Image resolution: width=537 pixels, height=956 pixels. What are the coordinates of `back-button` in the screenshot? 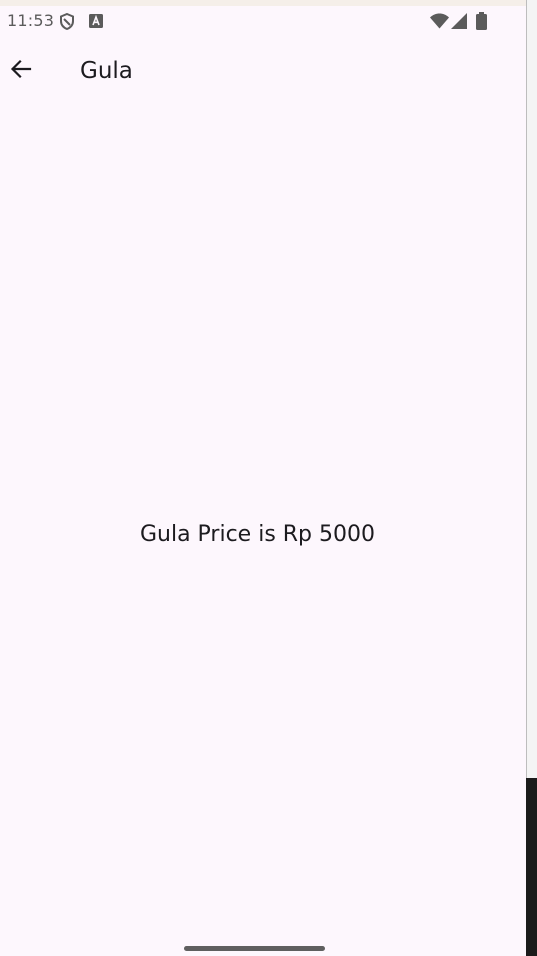 It's located at (21, 69).